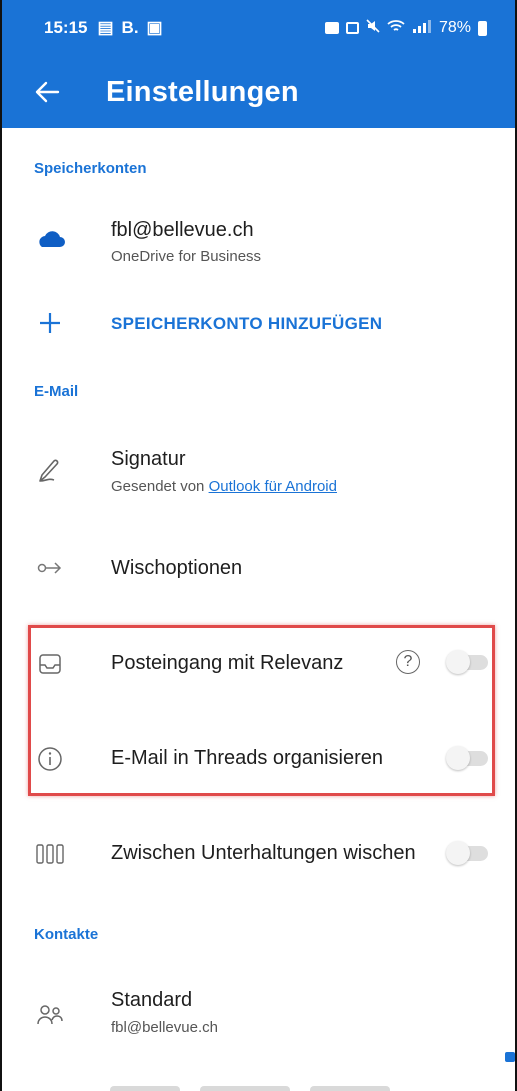 The height and width of the screenshot is (1091, 517). What do you see at coordinates (50, 759) in the screenshot?
I see `info-icon` at bounding box center [50, 759].